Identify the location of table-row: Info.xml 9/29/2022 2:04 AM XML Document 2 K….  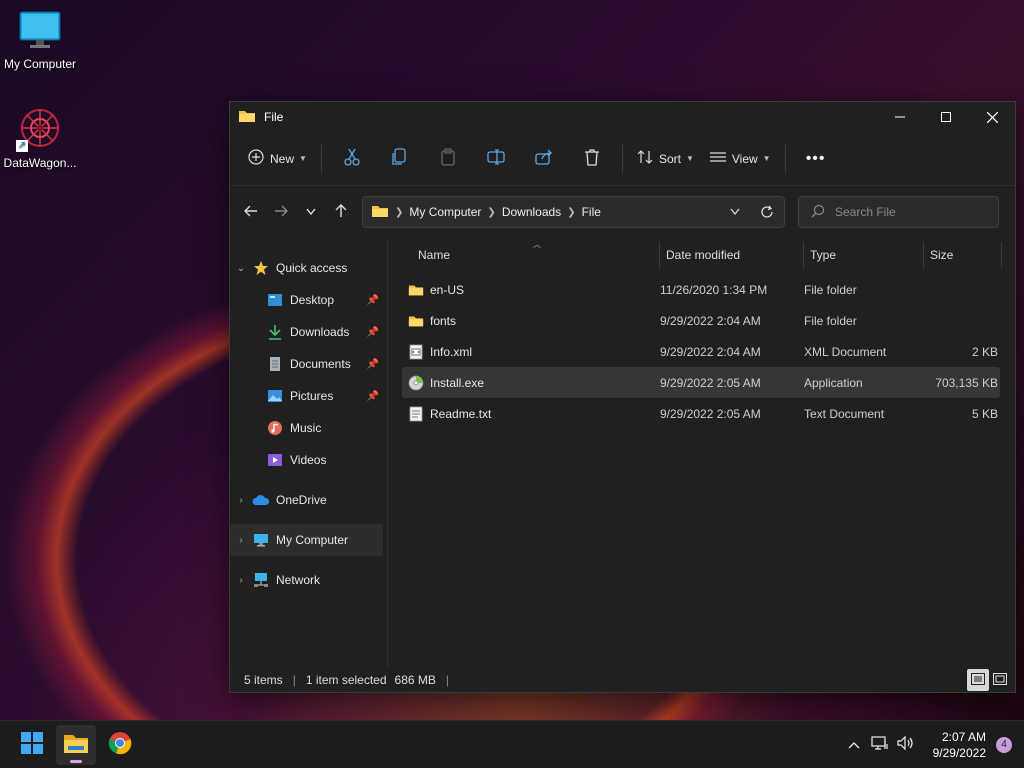
(701, 351).